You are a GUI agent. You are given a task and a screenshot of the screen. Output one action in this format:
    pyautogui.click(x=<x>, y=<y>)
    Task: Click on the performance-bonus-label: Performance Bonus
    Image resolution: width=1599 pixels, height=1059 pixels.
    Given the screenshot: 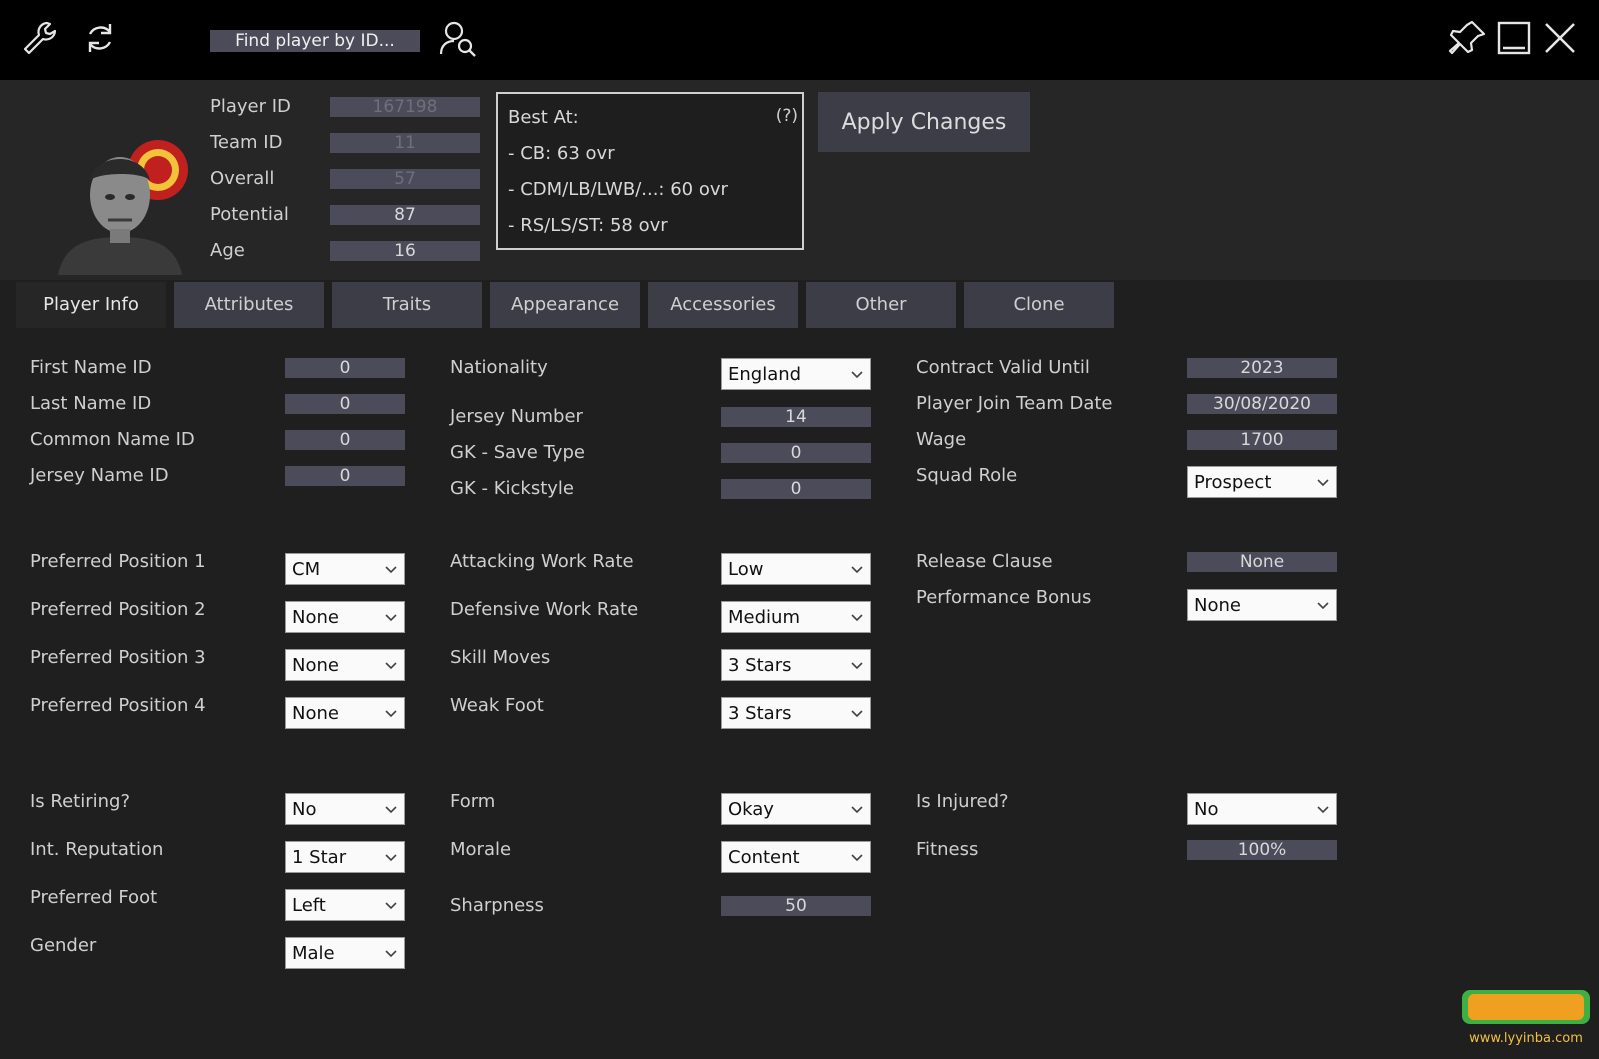 What is the action you would take?
    pyautogui.click(x=1004, y=597)
    